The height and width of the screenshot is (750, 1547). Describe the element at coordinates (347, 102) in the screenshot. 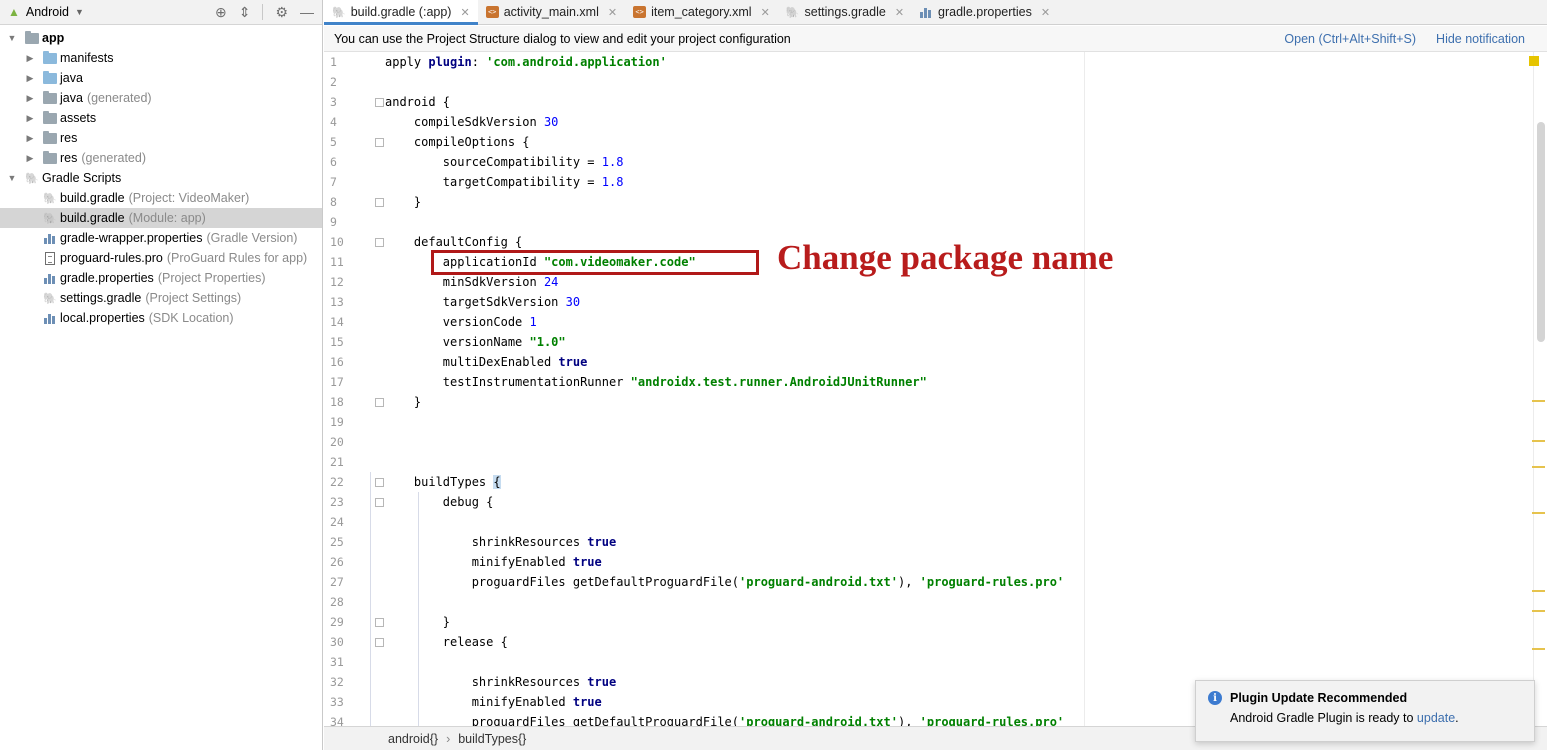

I see `line-number: 3` at that location.